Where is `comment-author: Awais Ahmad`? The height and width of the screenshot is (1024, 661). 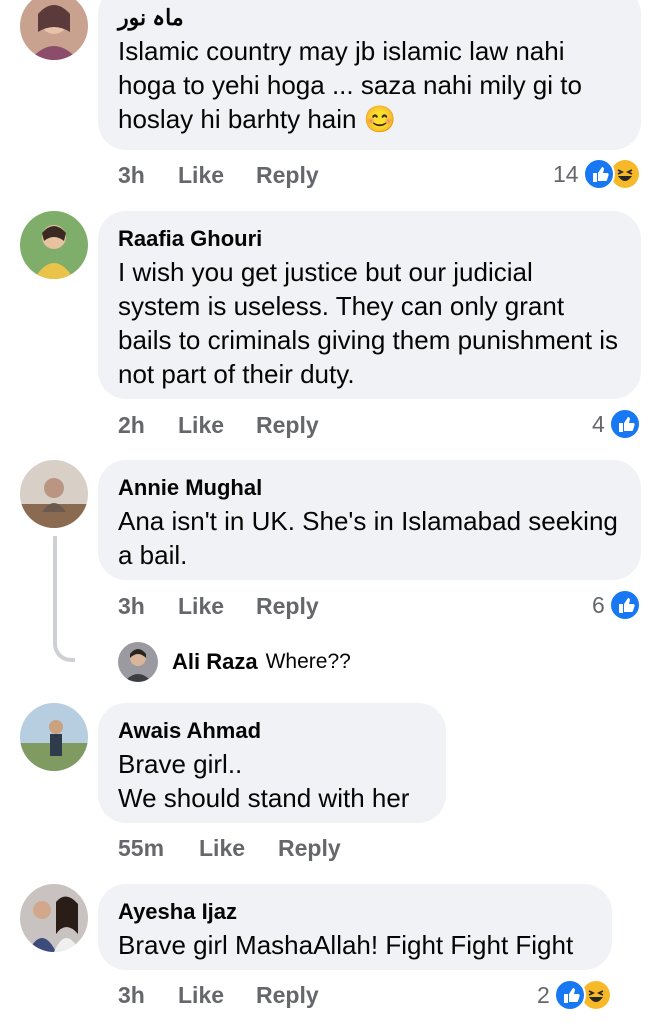 comment-author: Awais Ahmad is located at coordinates (272, 731).